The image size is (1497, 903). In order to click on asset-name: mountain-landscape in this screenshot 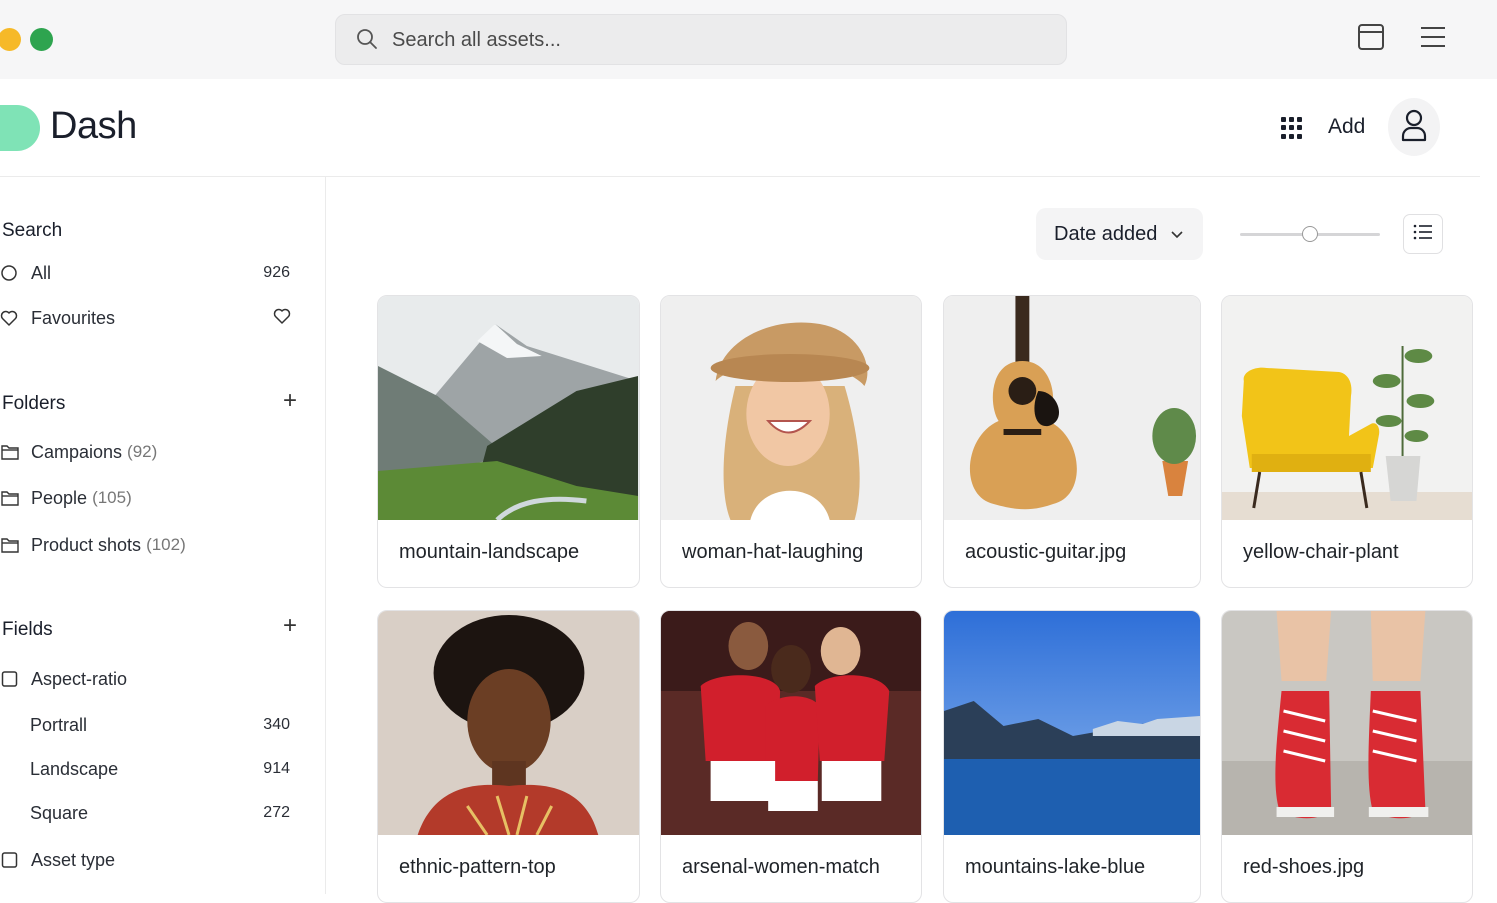, I will do `click(489, 552)`.